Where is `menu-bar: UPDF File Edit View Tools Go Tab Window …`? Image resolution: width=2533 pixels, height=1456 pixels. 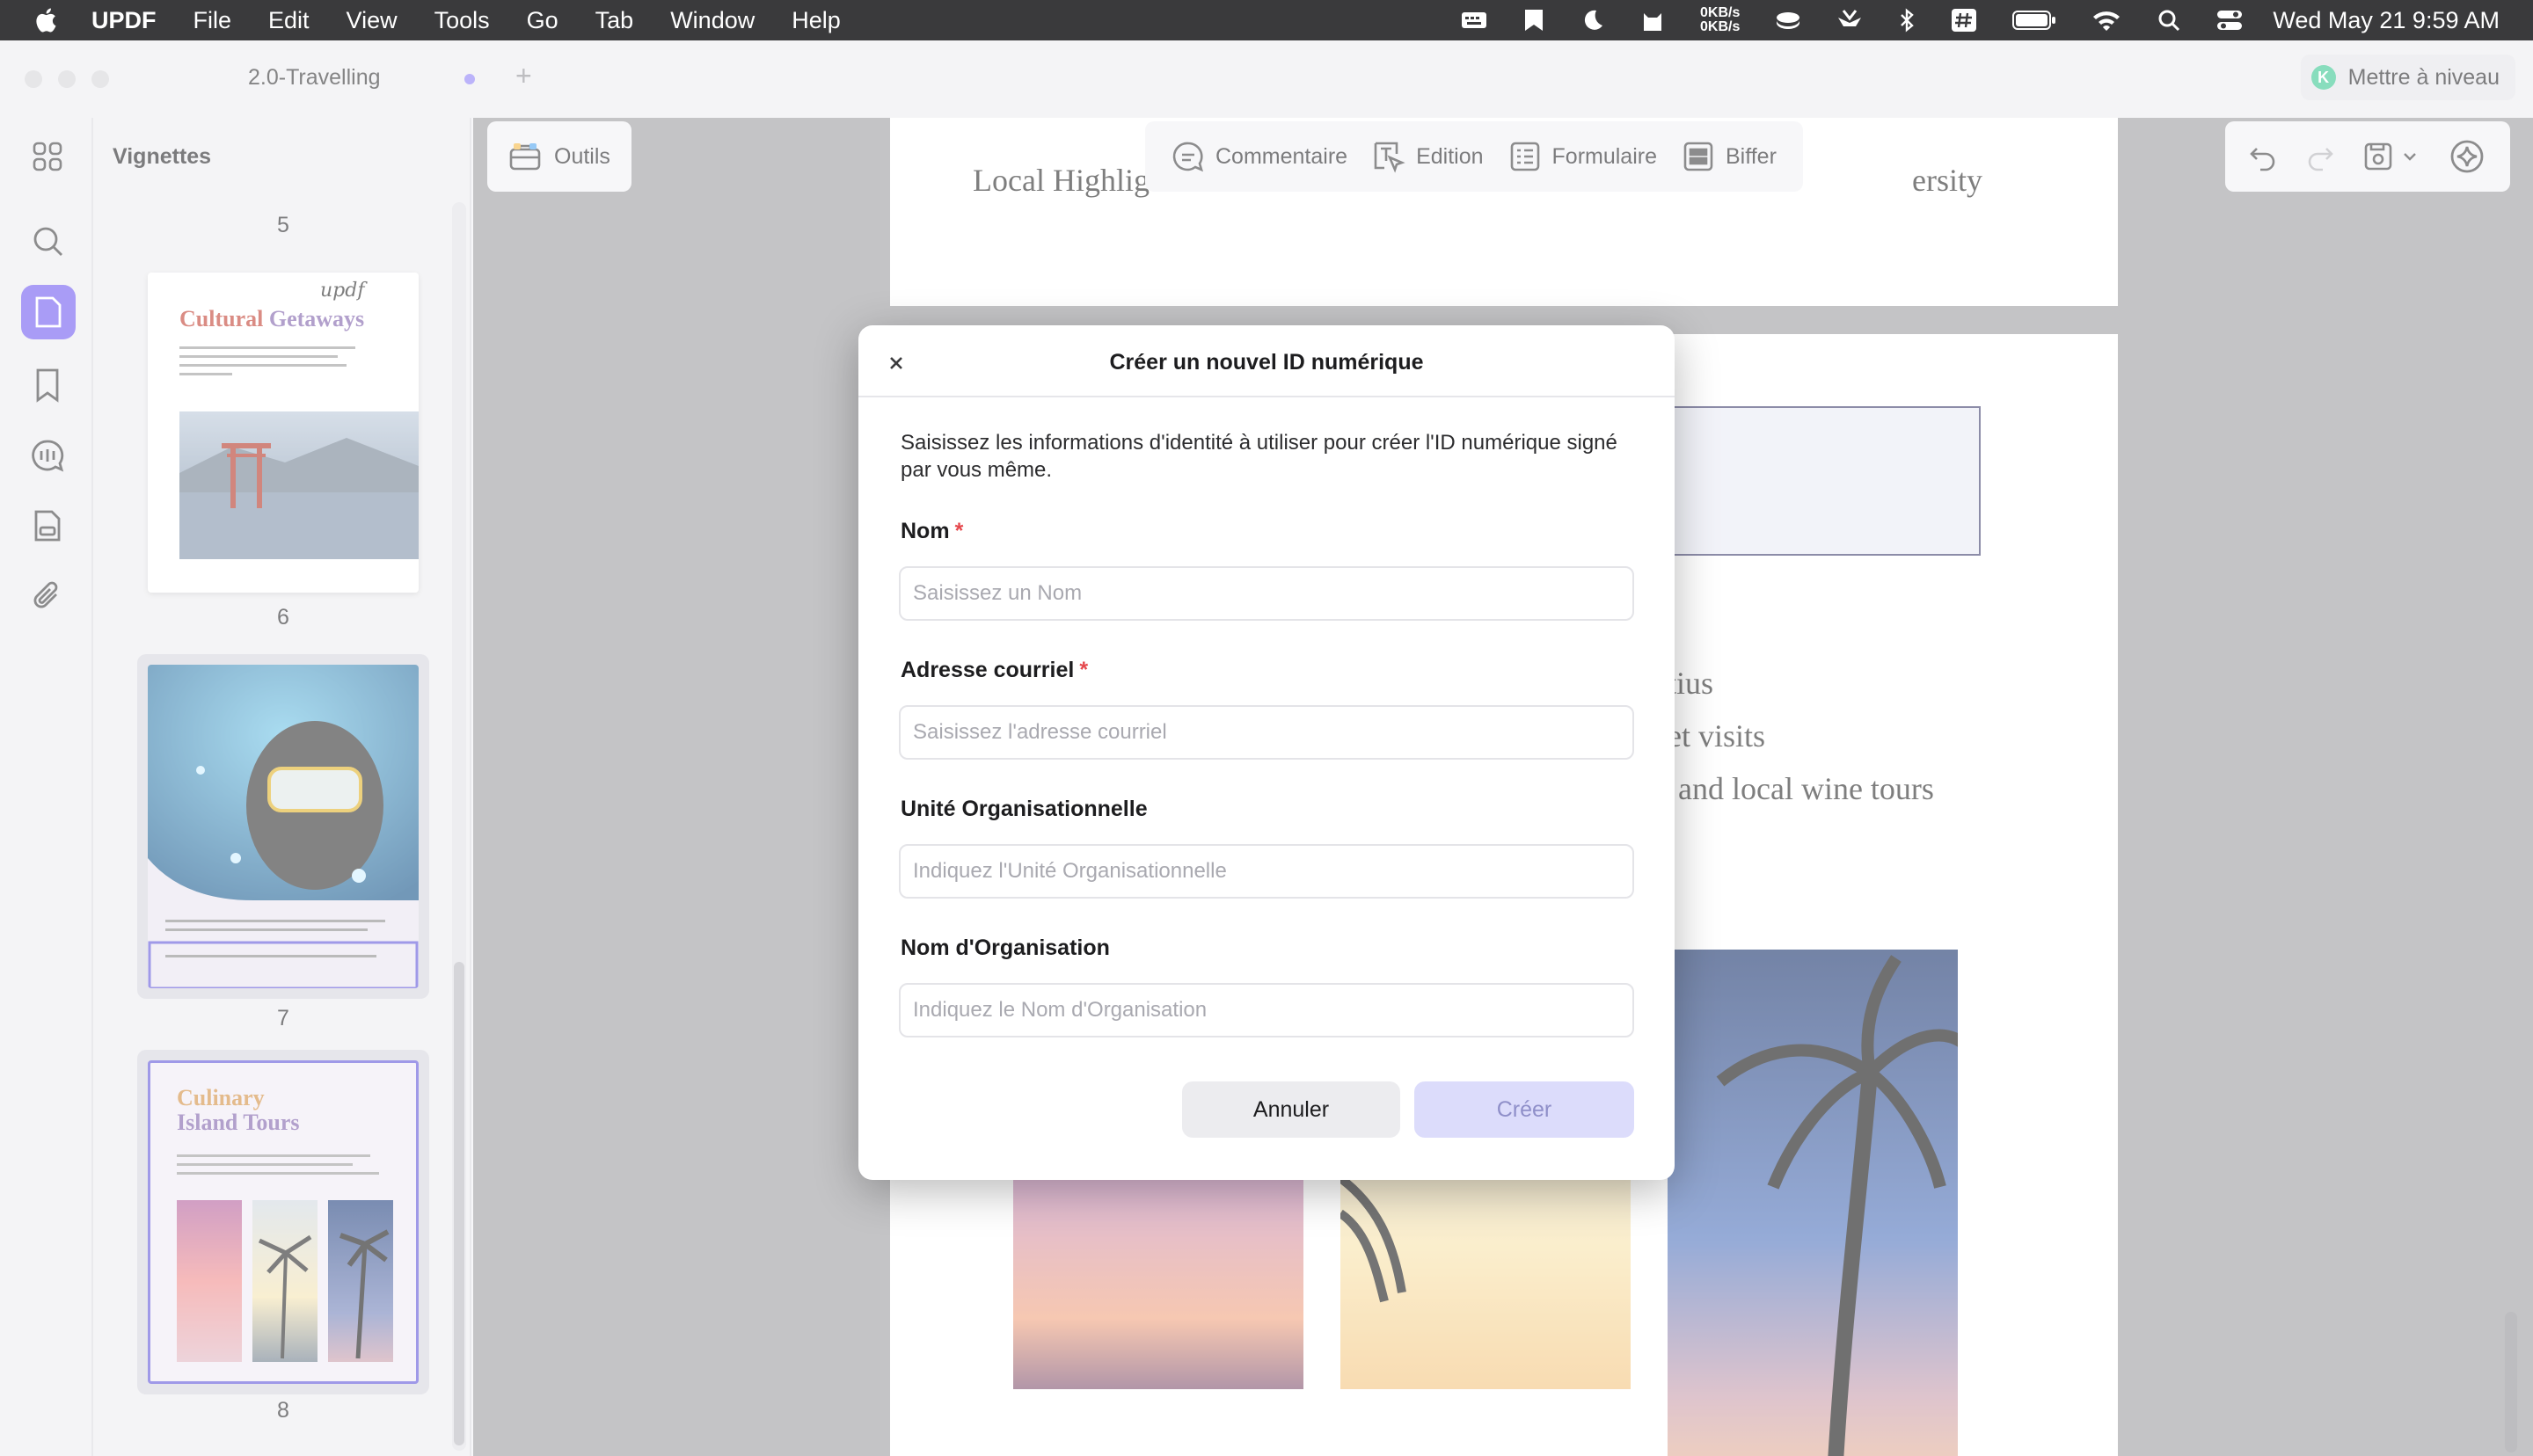
menu-bar: UPDF File Edit View Tools Go Tab Window … is located at coordinates (1266, 20).